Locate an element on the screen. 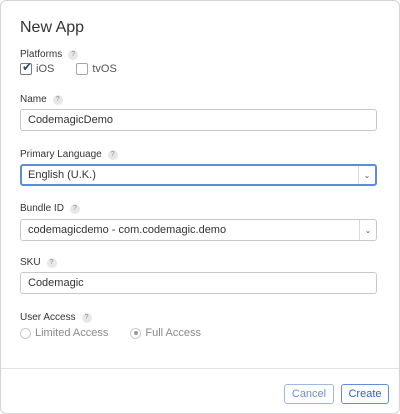 The image size is (400, 414). checkmark-icon: ✔ is located at coordinates (27, 67).